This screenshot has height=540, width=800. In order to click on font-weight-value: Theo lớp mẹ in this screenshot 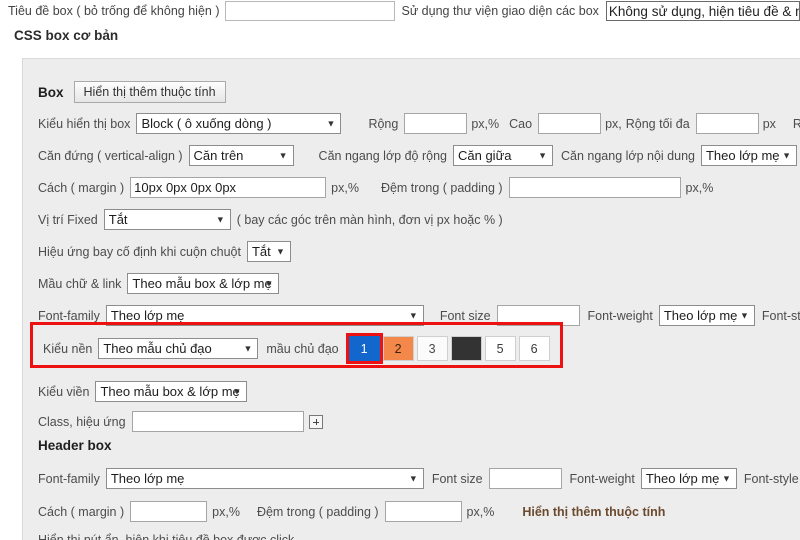, I will do `click(700, 315)`.